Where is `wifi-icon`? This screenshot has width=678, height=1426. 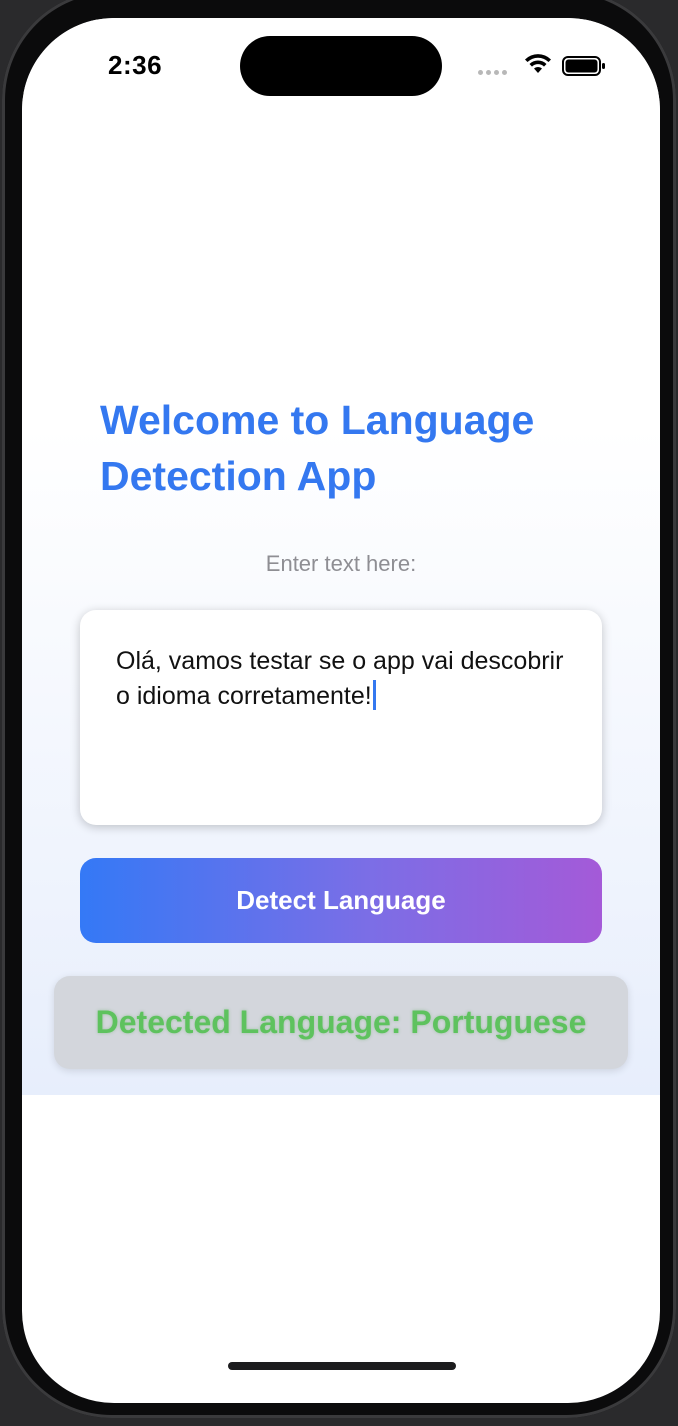
wifi-icon is located at coordinates (538, 63).